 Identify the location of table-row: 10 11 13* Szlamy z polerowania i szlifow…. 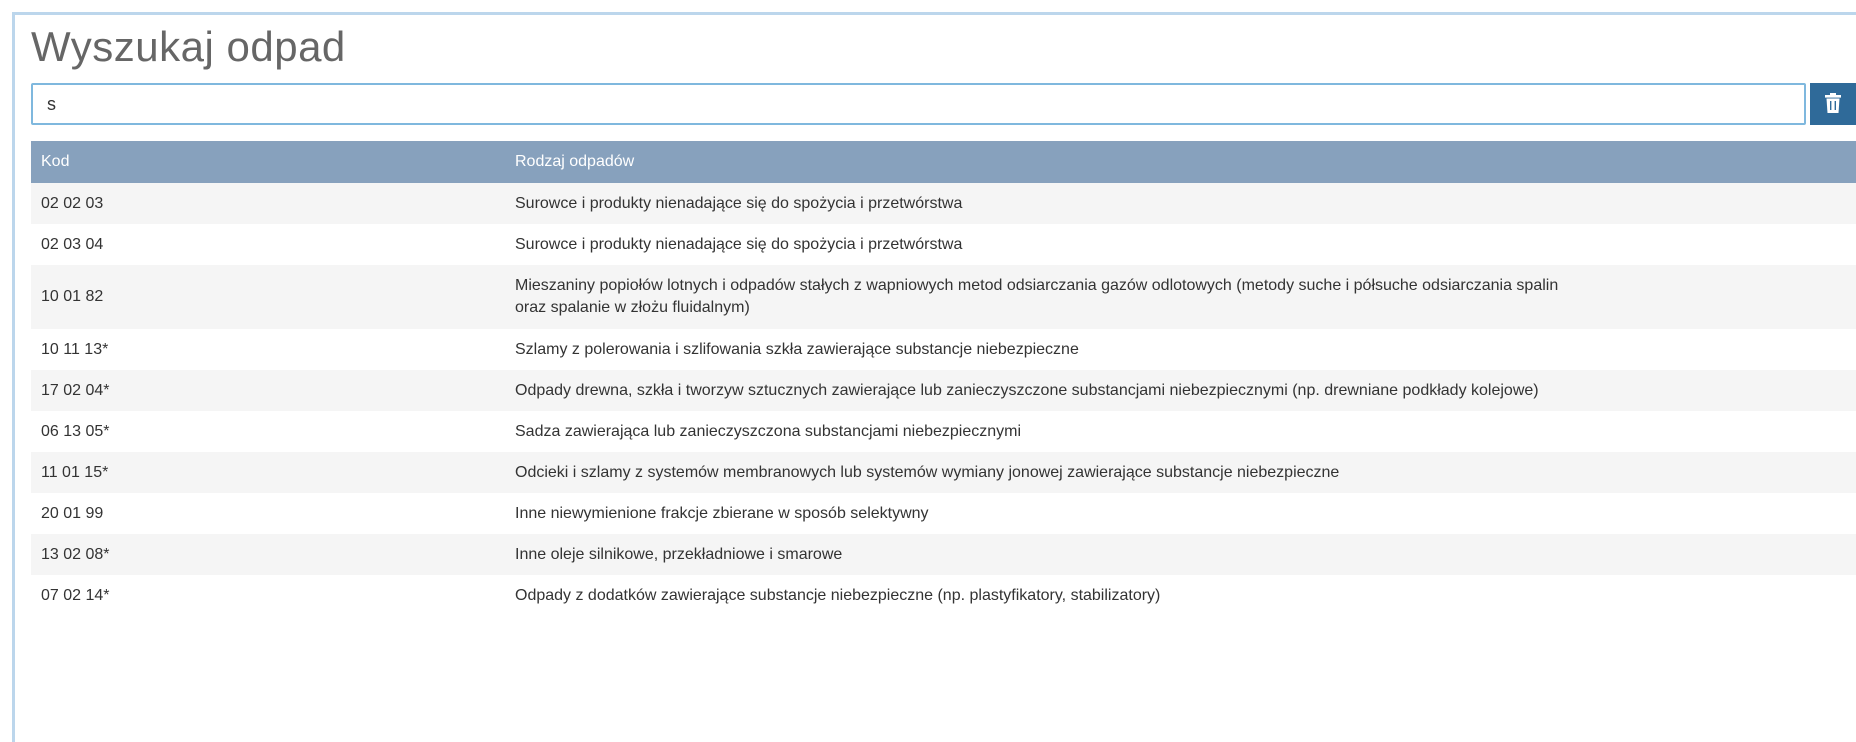
(943, 349).